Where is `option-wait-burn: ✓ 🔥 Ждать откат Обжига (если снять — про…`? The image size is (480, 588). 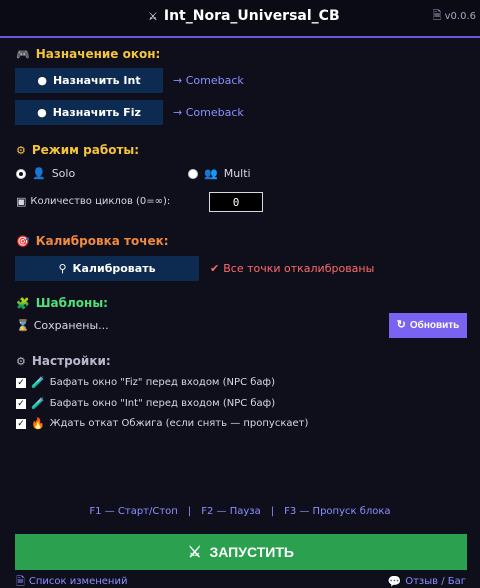
option-wait-burn: ✓ 🔥 Ждать откат Обжига (если снять — про… is located at coordinates (162, 423).